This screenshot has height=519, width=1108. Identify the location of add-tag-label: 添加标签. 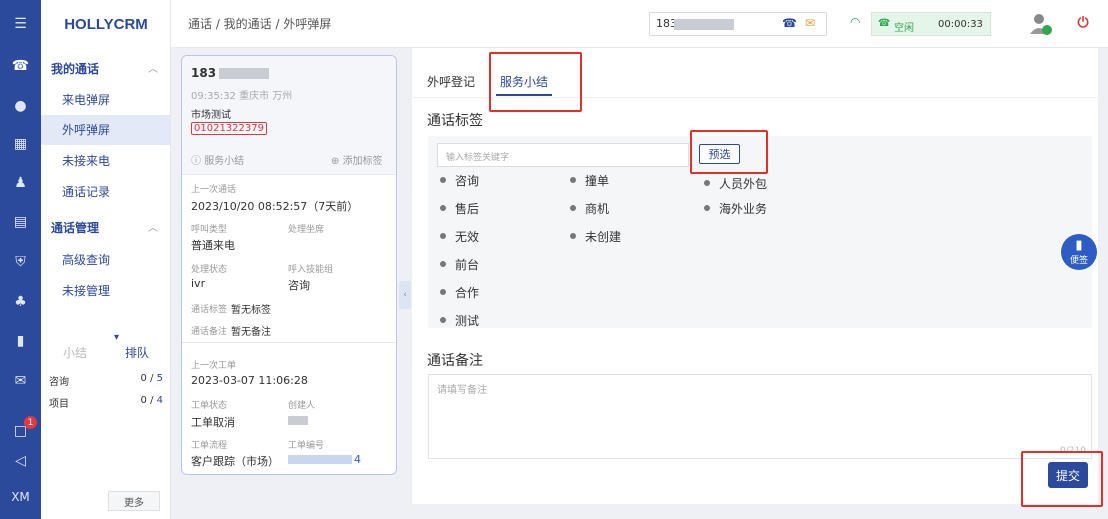
(362, 161).